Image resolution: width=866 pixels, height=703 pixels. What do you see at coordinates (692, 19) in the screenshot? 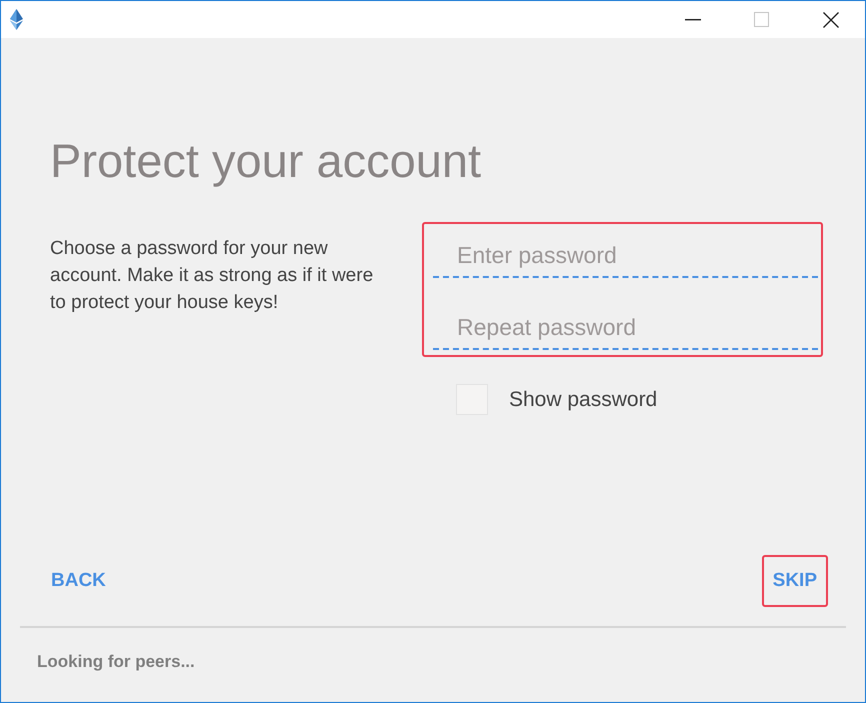
I see `minimize-icon` at bounding box center [692, 19].